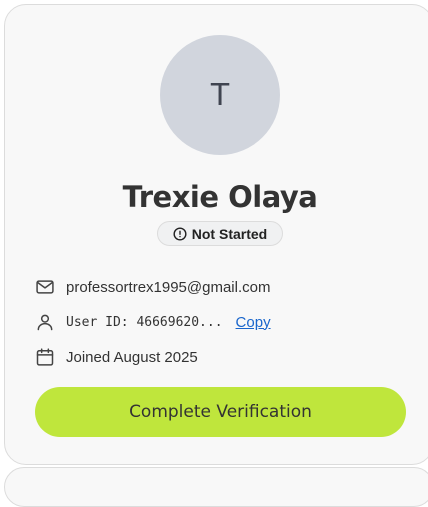  I want to click on joined-row: Joined August 2025, so click(116, 357).